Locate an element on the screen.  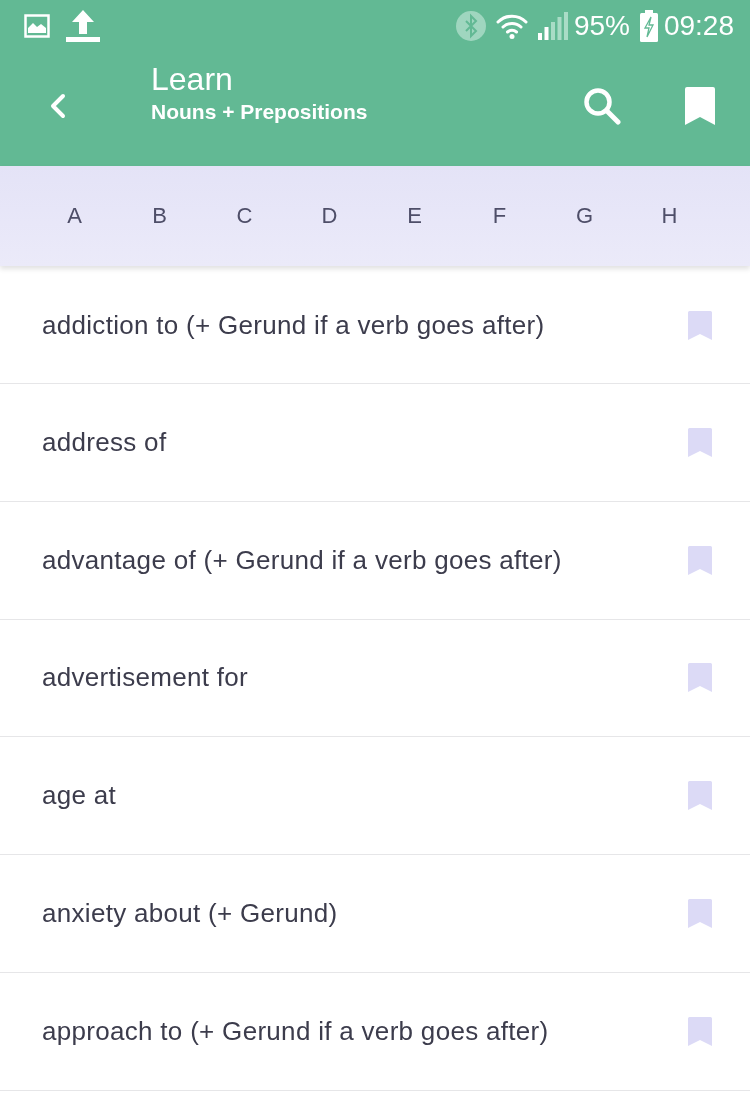
list-item: age at is located at coordinates (375, 796).